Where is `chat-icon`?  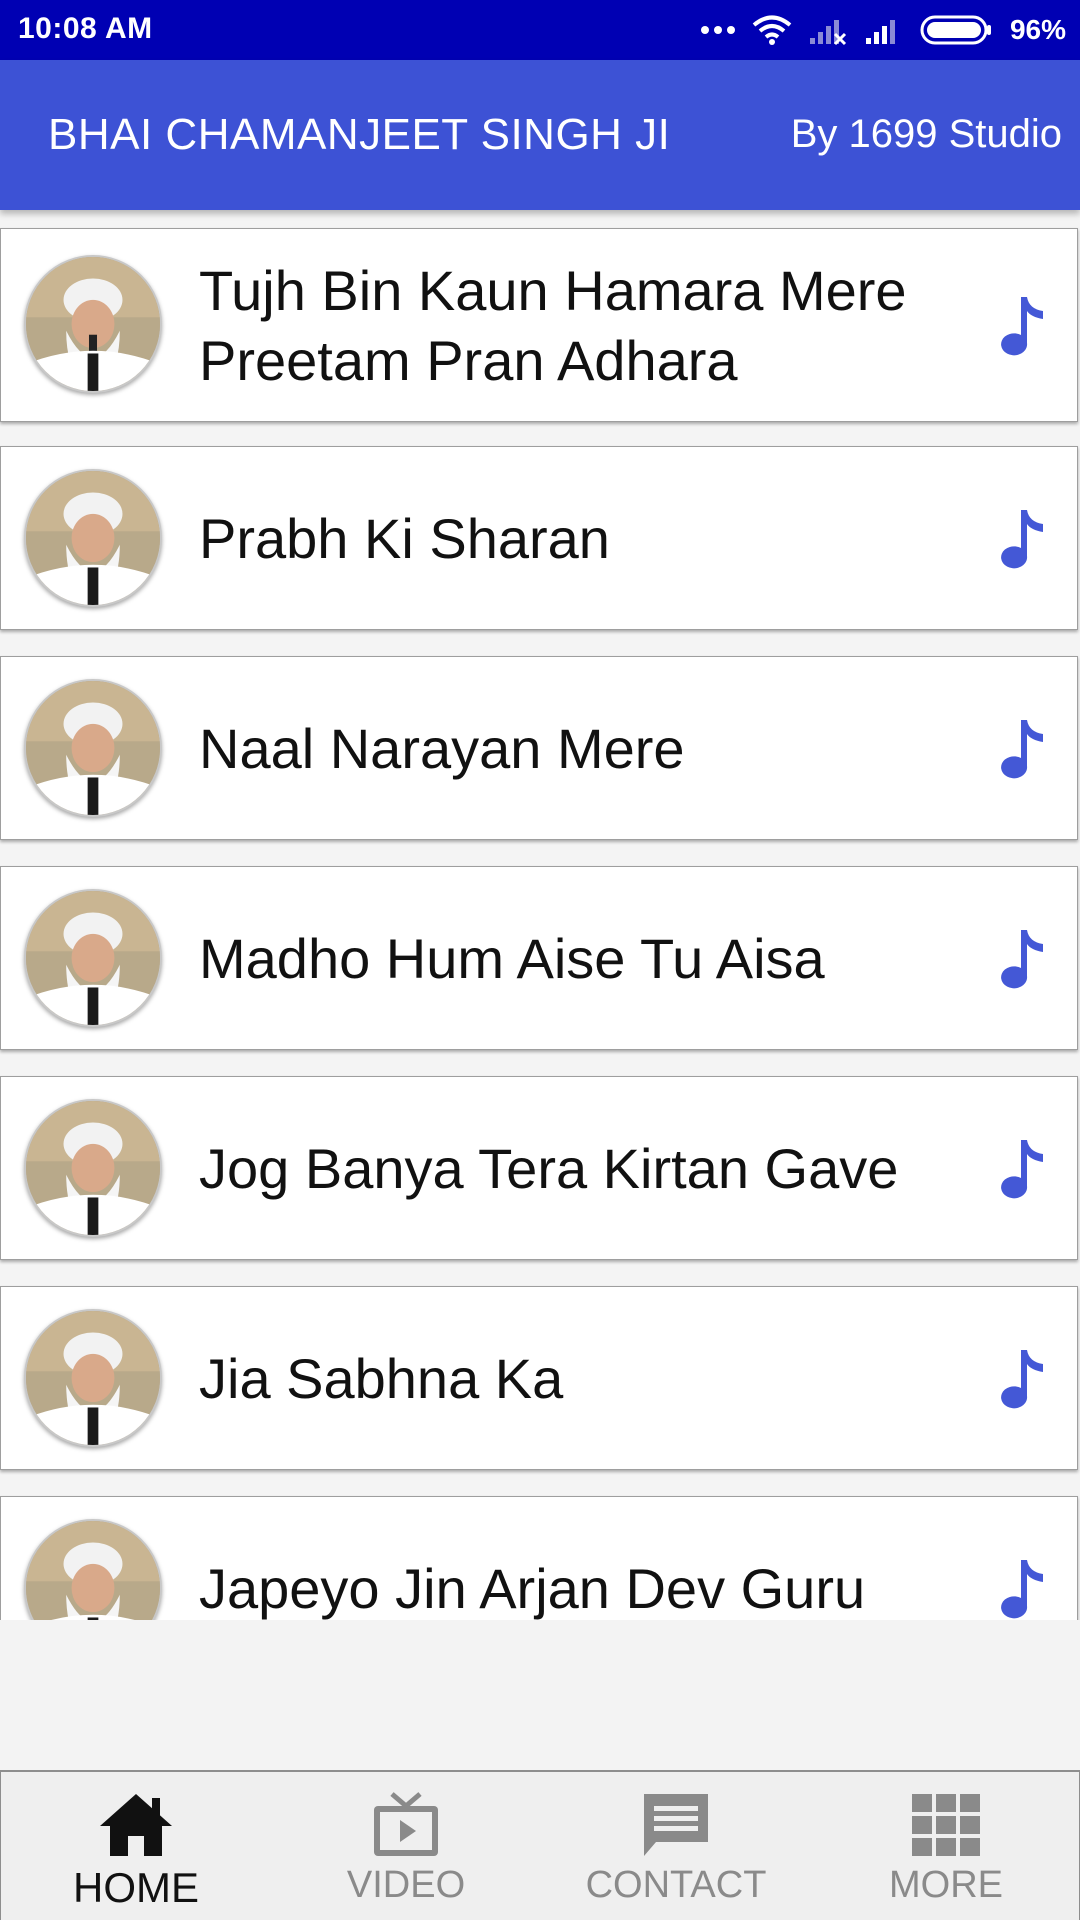
chat-icon is located at coordinates (676, 1825).